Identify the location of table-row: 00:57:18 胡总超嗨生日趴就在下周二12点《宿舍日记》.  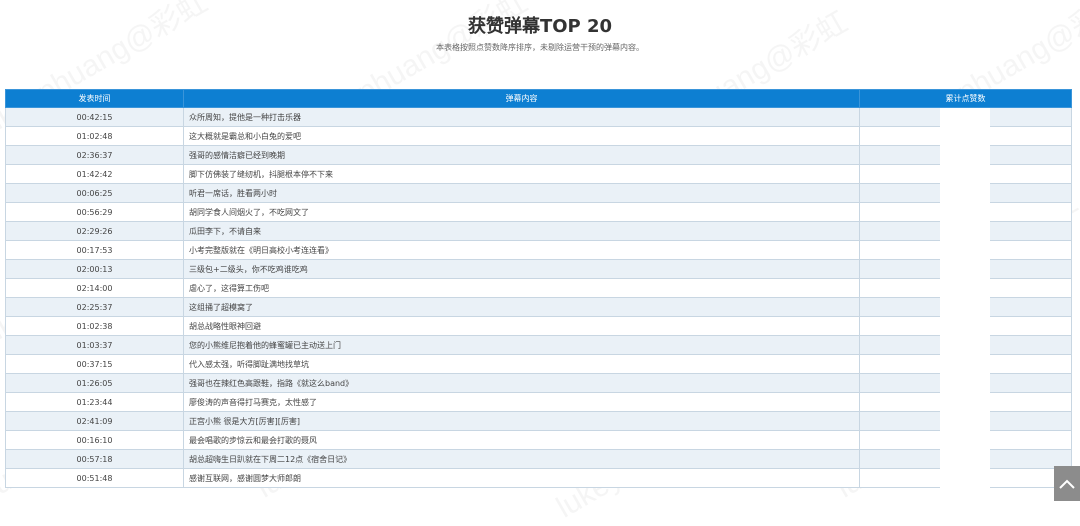
(538, 459).